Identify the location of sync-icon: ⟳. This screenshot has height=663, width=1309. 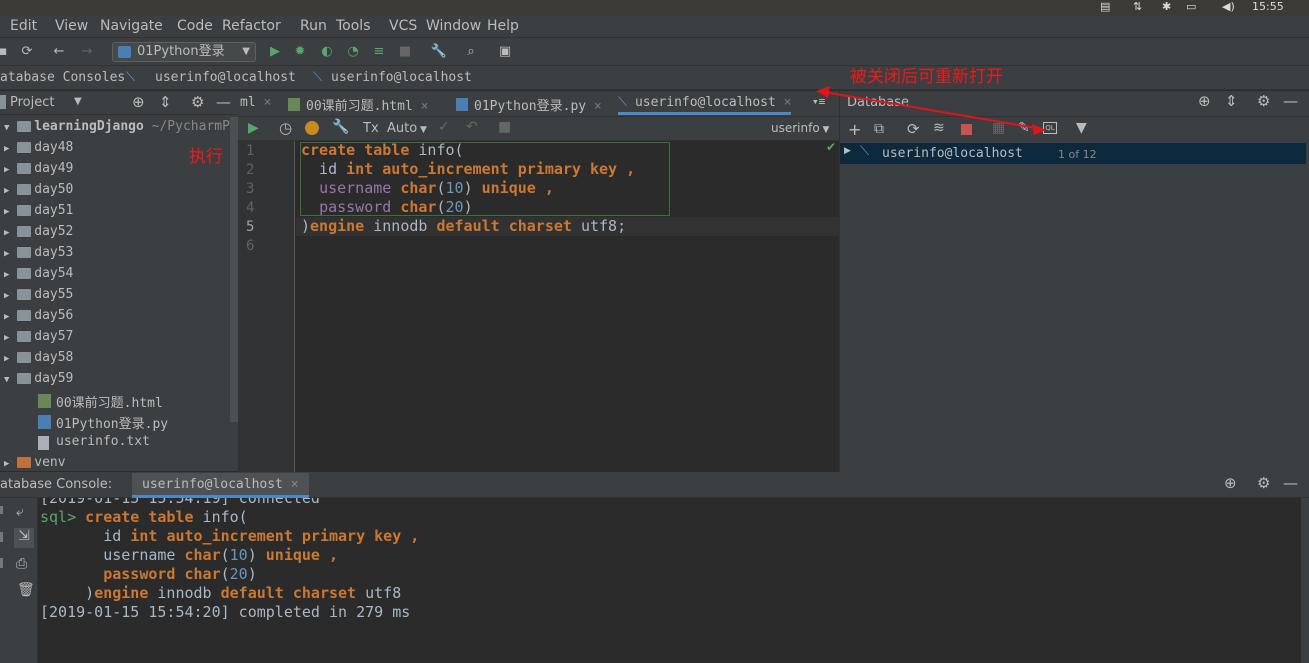
(27, 52).